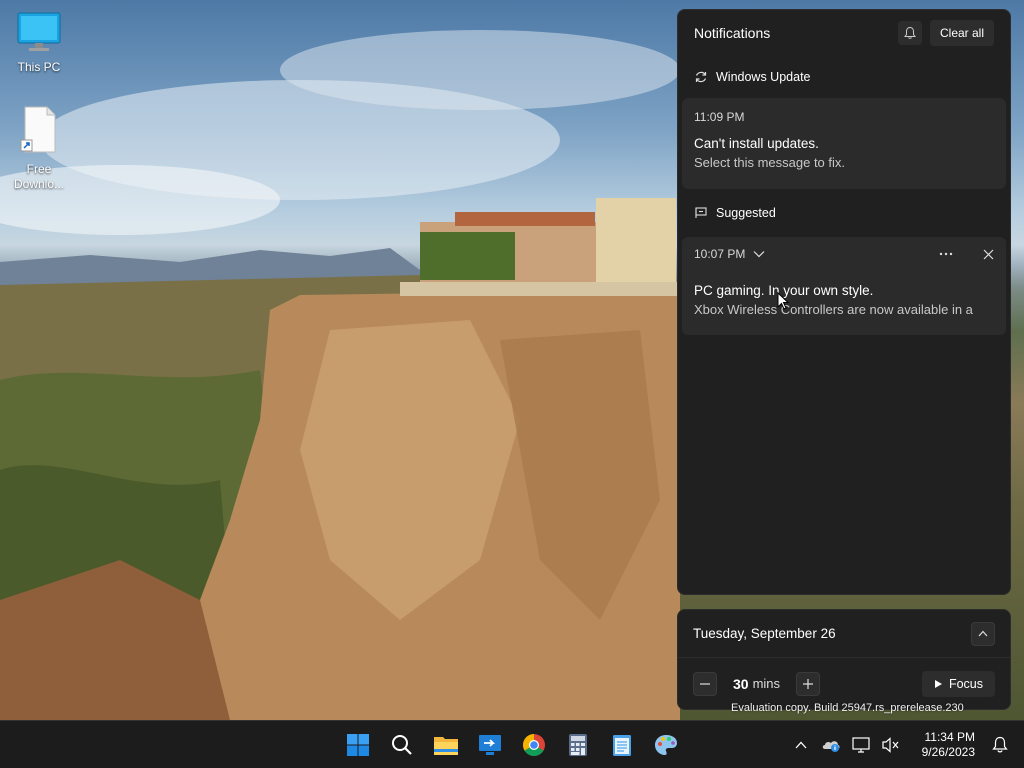  I want to click on close-icon, so click(988, 254).